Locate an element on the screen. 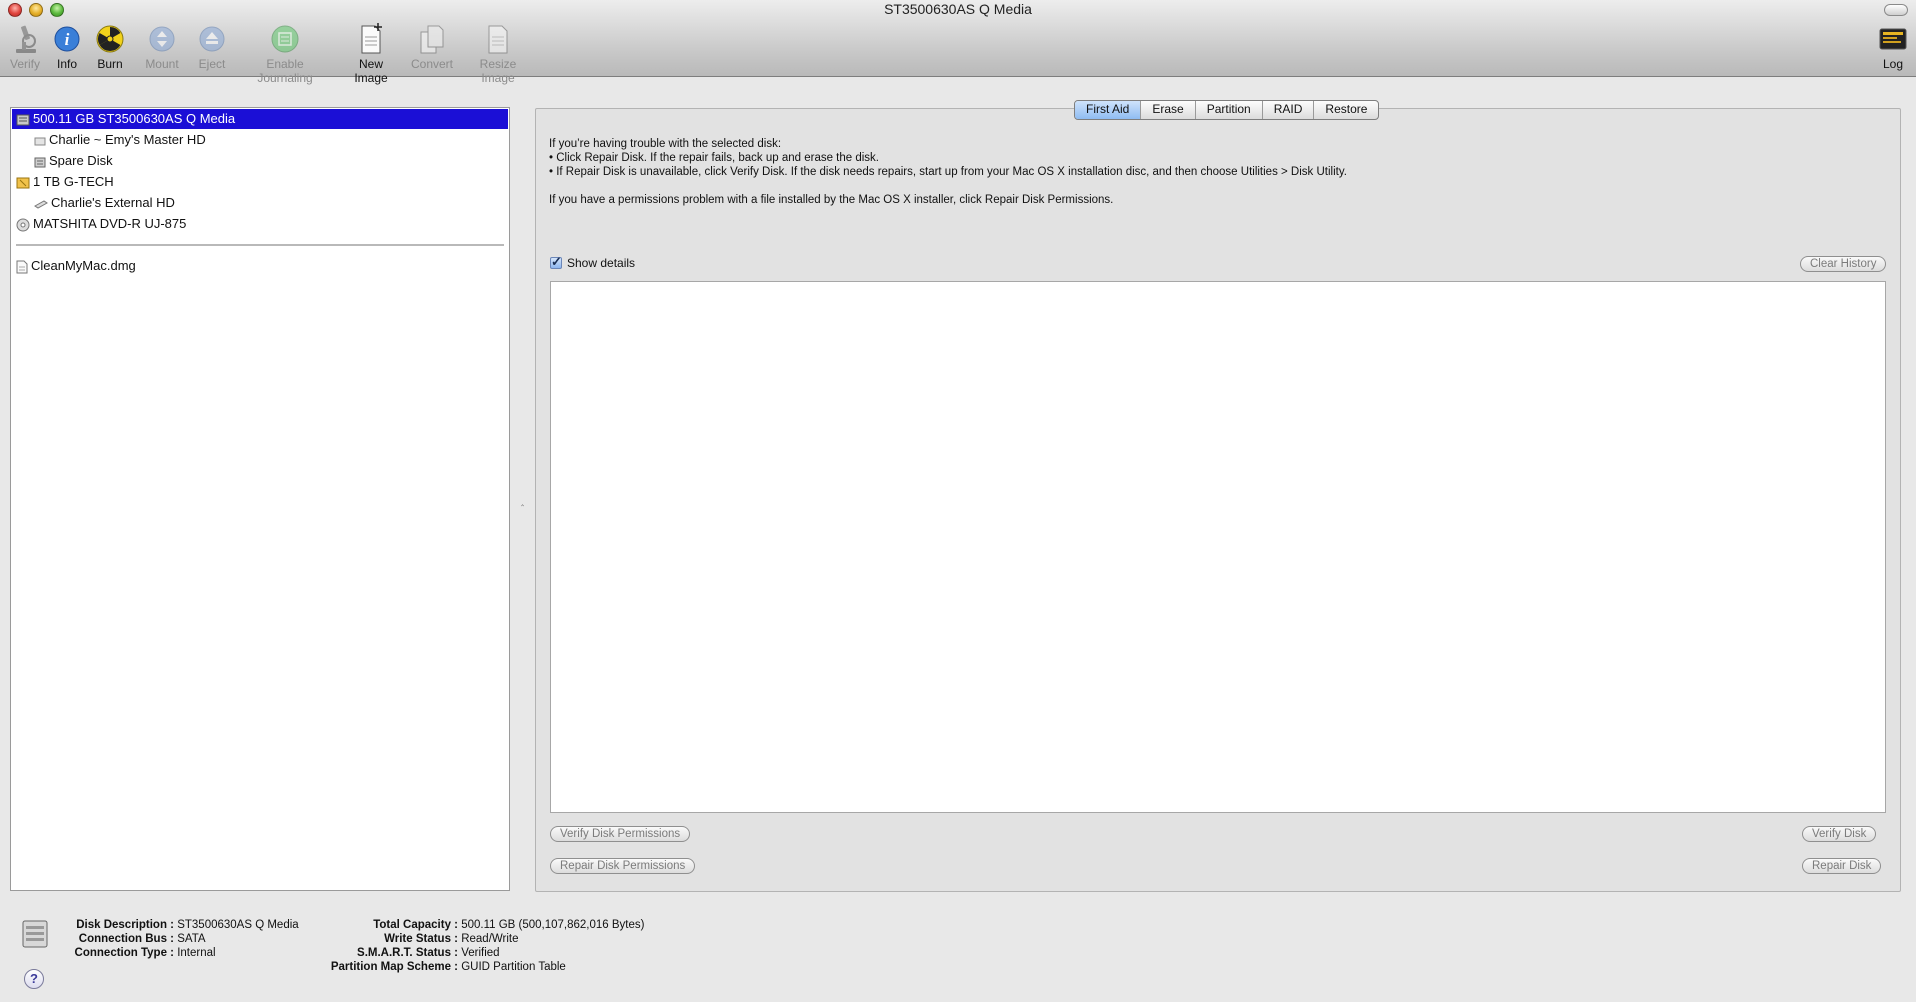 The height and width of the screenshot is (1002, 1916). tab-partition: Partition is located at coordinates (1229, 110).